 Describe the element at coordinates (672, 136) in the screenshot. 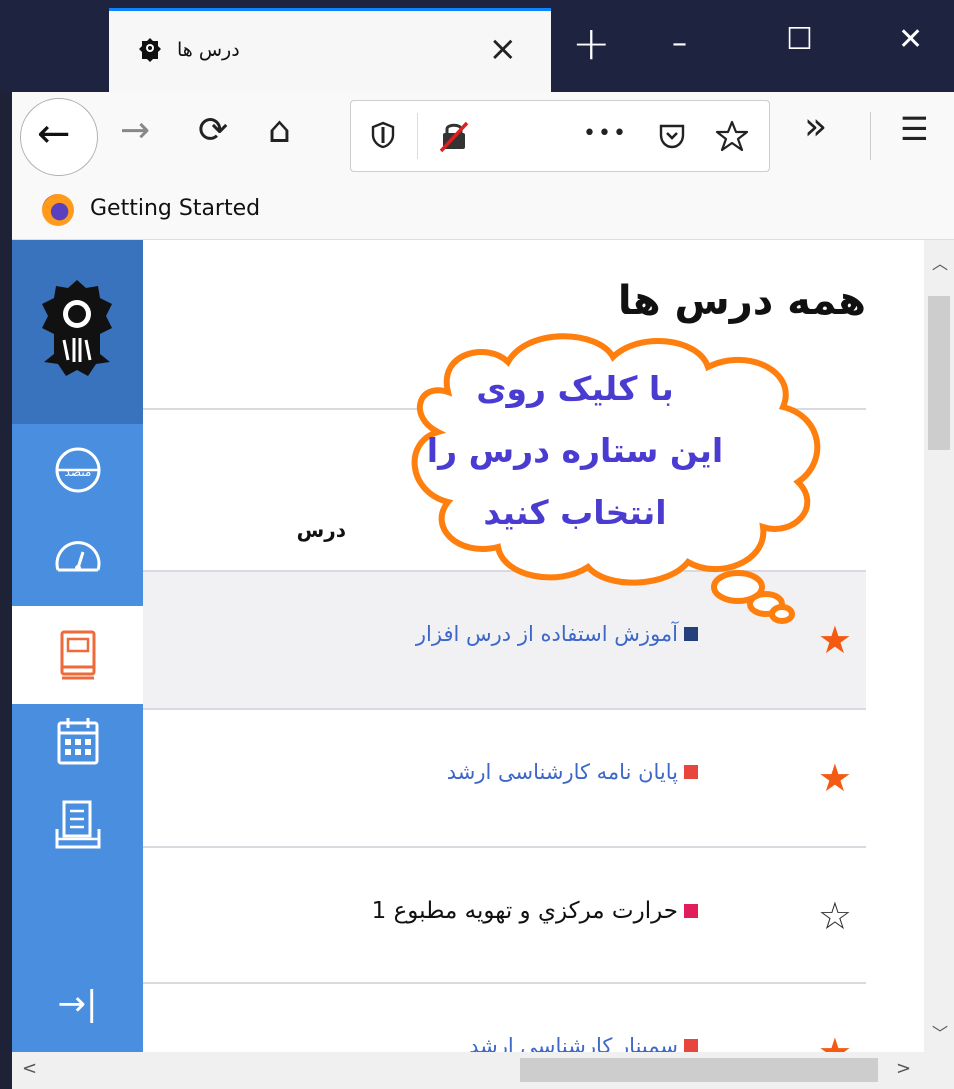

I see `pocket-icon` at that location.